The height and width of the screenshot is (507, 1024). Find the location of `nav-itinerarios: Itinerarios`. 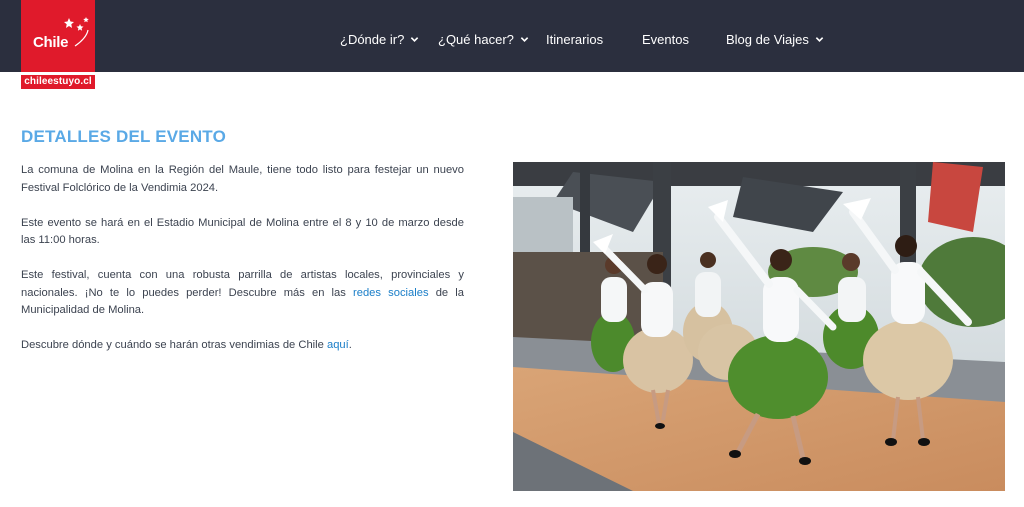

nav-itinerarios: Itinerarios is located at coordinates (574, 39).